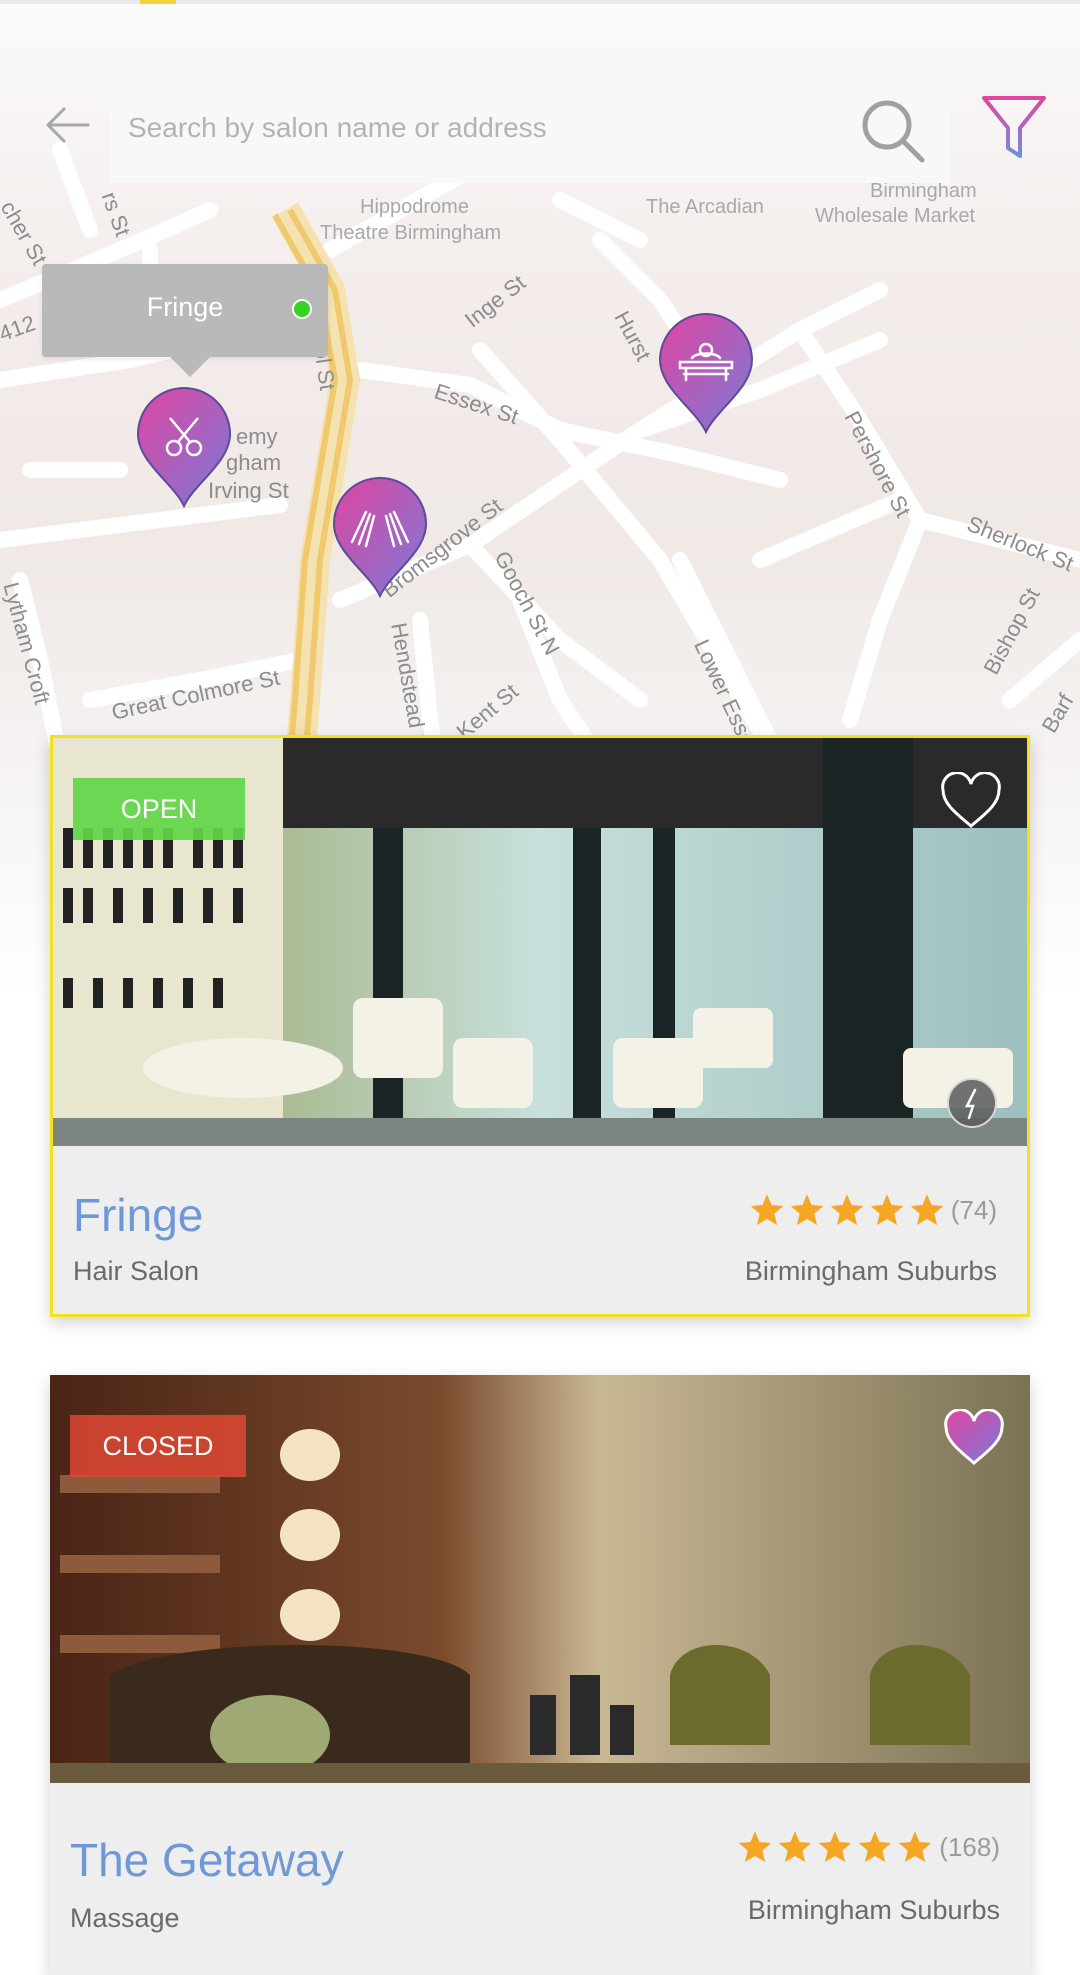 This screenshot has height=1975, width=1080. I want to click on search-icon, so click(893, 131).